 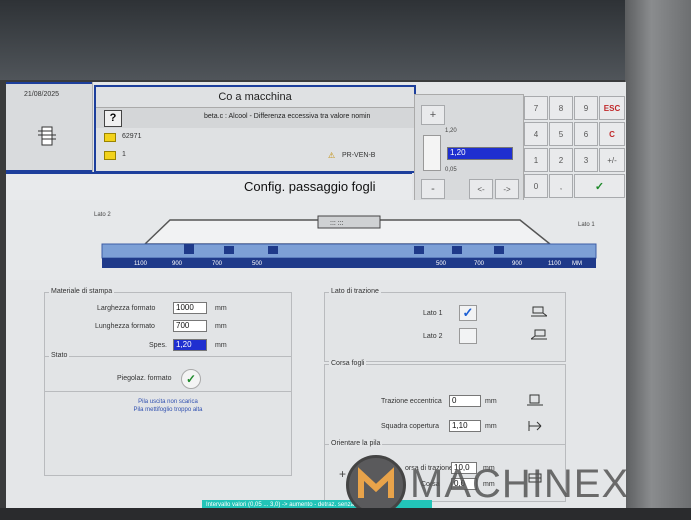 What do you see at coordinates (586, 160) in the screenshot?
I see `key-3: 3` at bounding box center [586, 160].